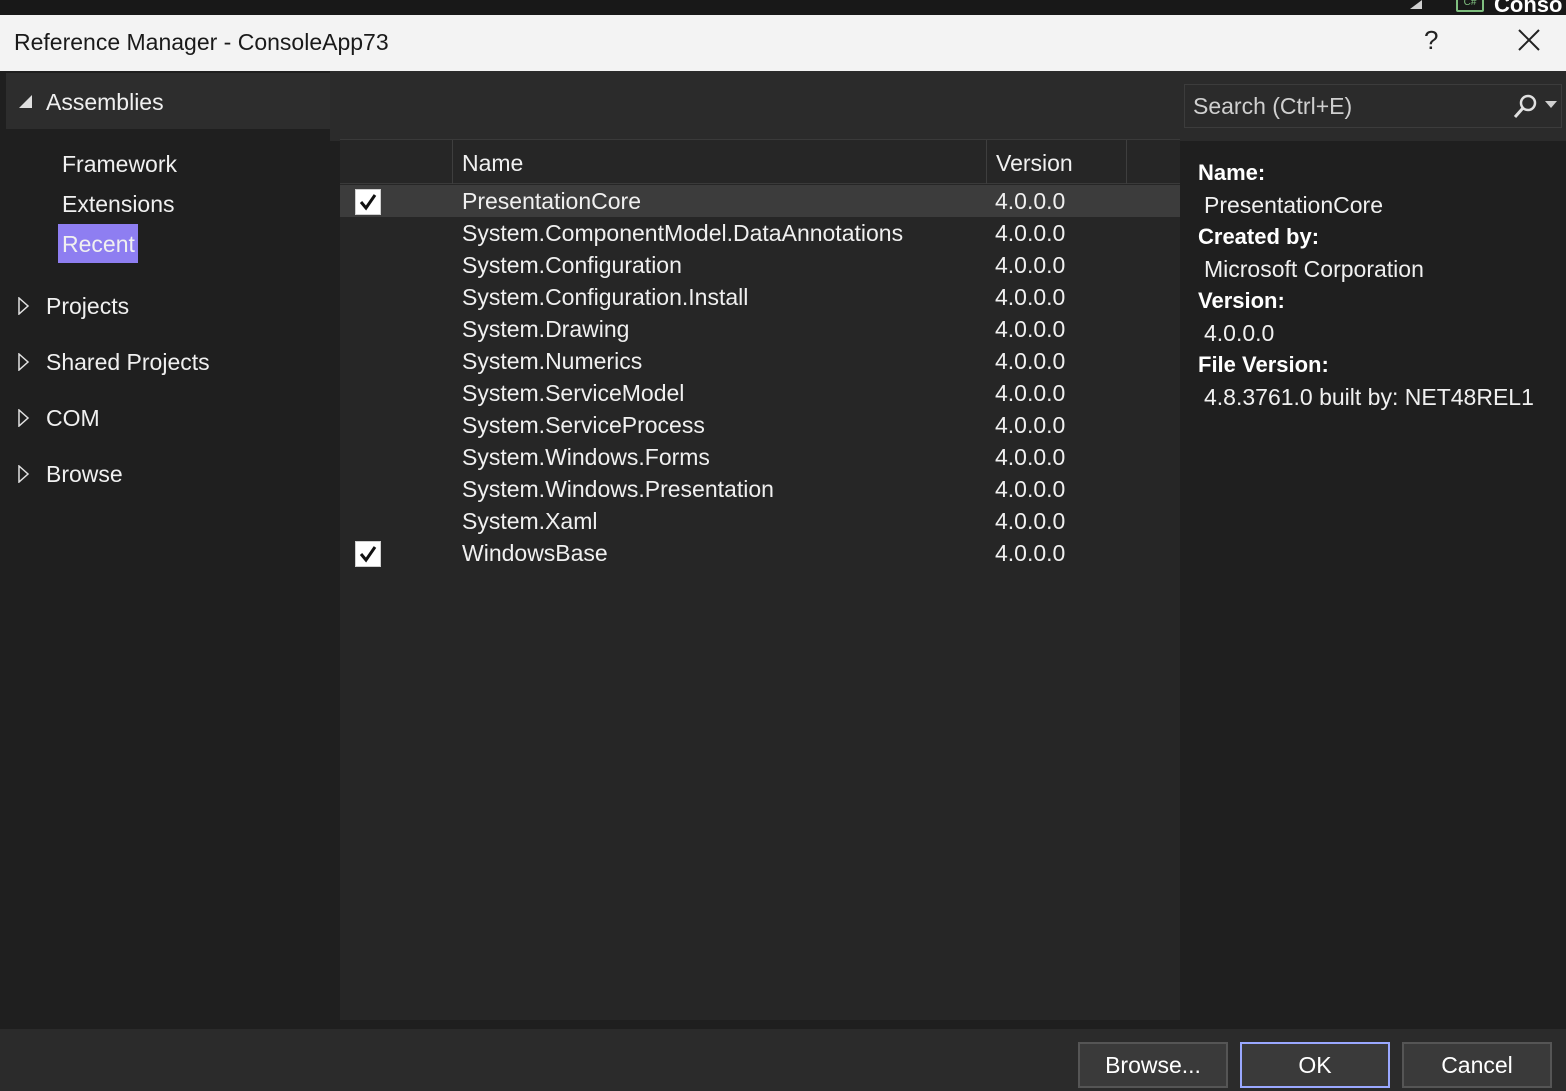 The image size is (1566, 1091). I want to click on row-name: PresentationCore, so click(551, 201).